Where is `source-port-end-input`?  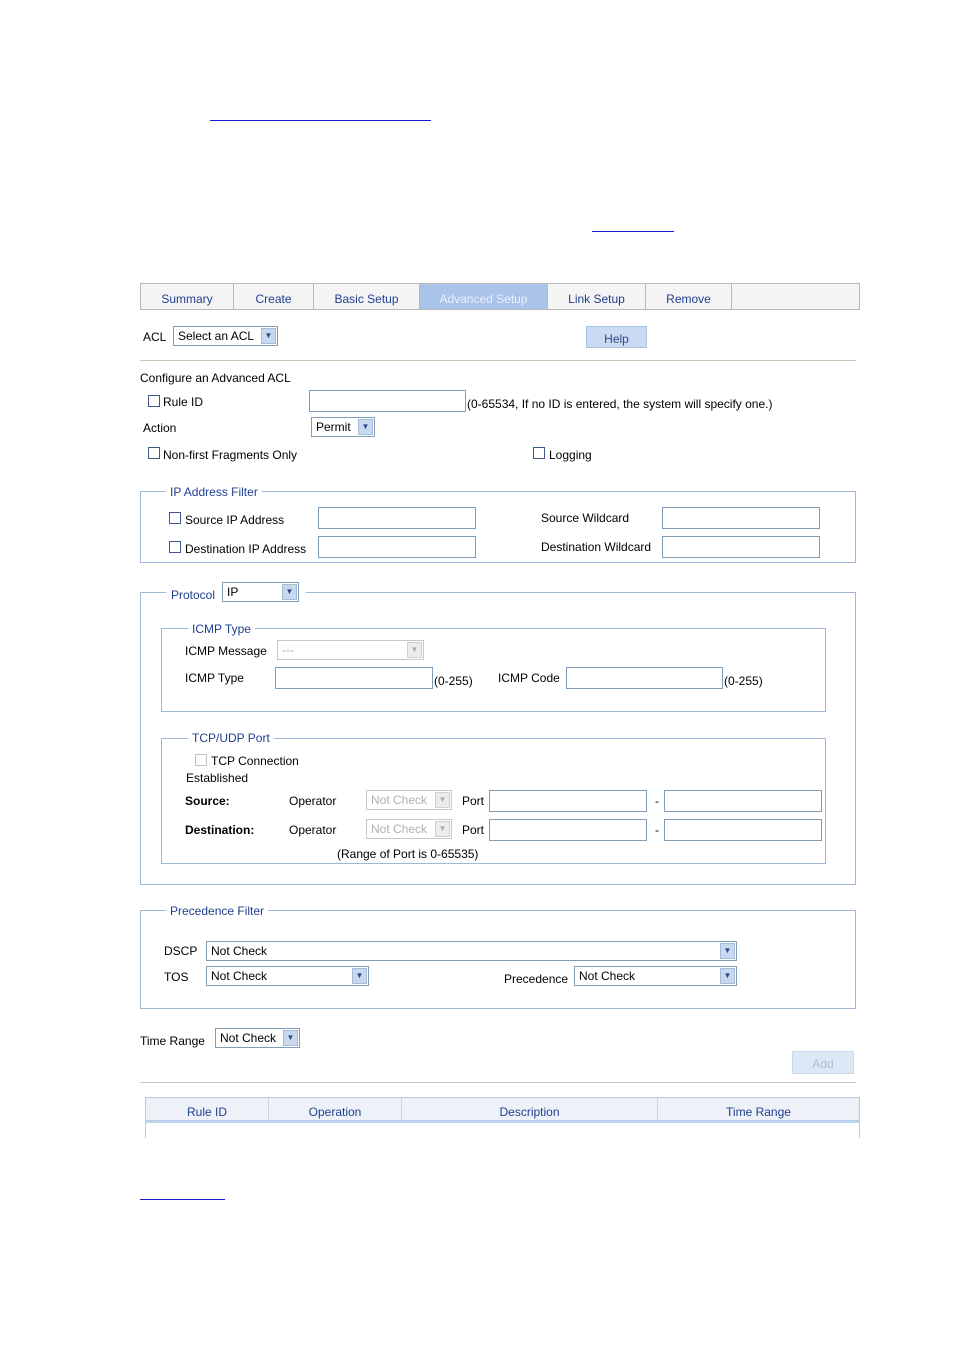 source-port-end-input is located at coordinates (743, 801).